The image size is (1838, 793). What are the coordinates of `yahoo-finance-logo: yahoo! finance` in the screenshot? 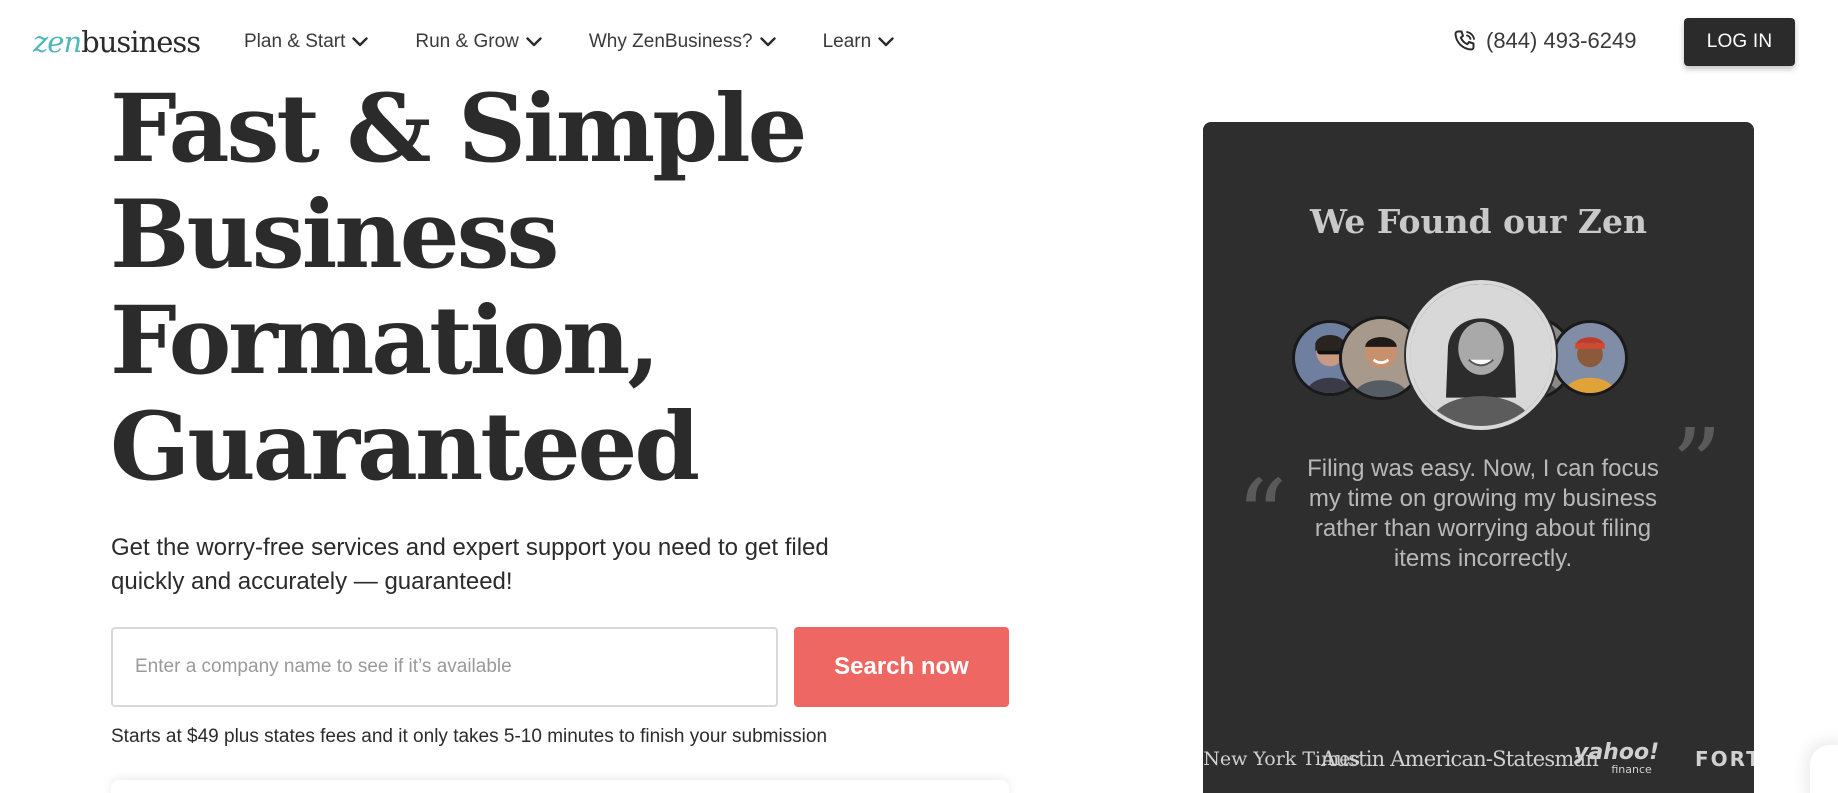 It's located at (1616, 759).